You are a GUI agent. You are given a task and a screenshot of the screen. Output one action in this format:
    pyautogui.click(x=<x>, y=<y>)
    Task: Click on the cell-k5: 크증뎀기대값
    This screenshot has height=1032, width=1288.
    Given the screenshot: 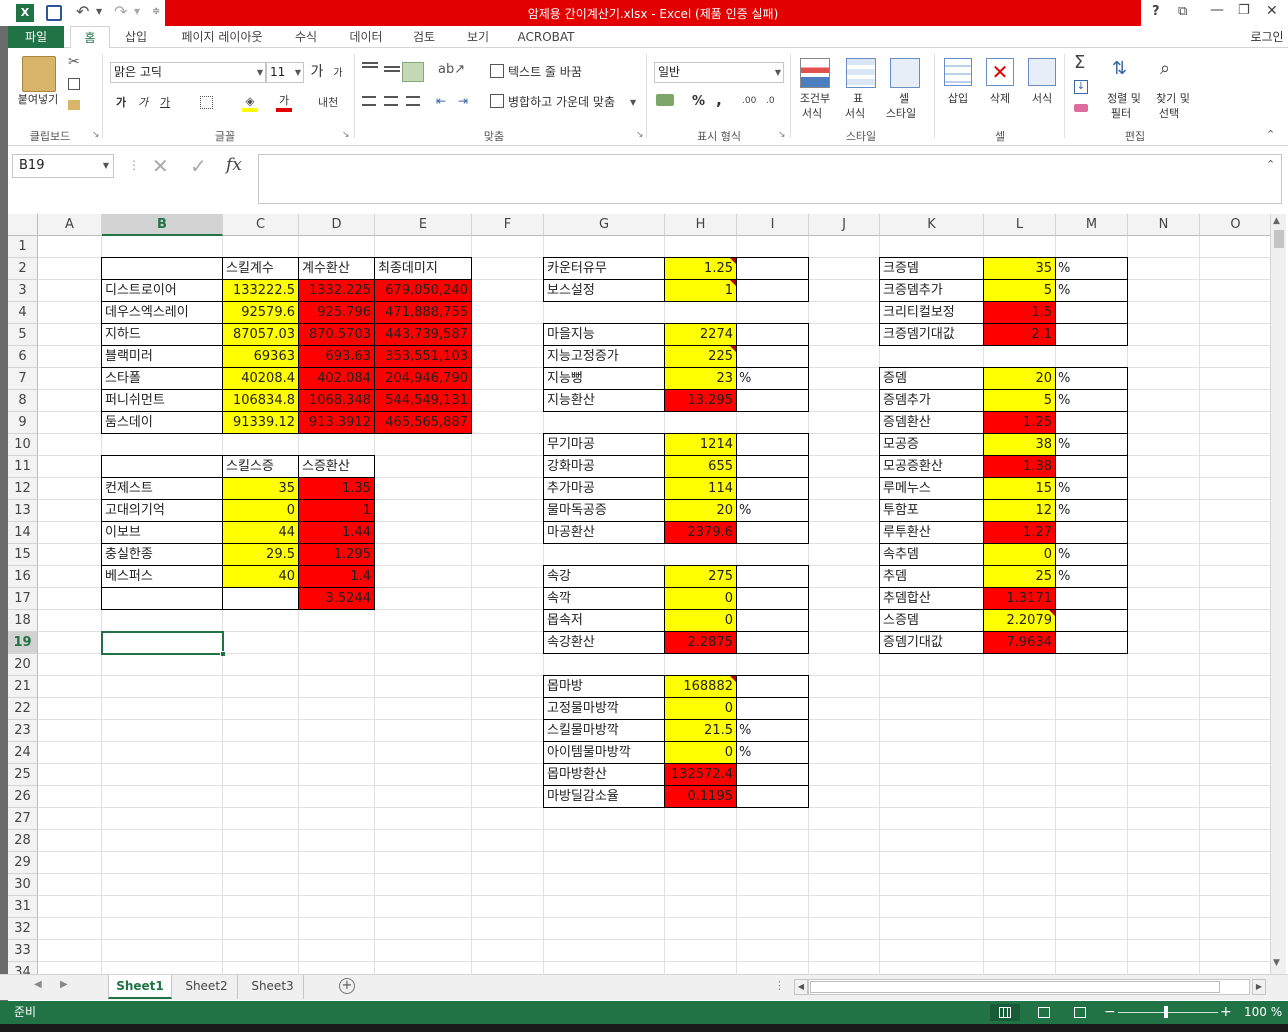 What is the action you would take?
    pyautogui.click(x=931, y=334)
    